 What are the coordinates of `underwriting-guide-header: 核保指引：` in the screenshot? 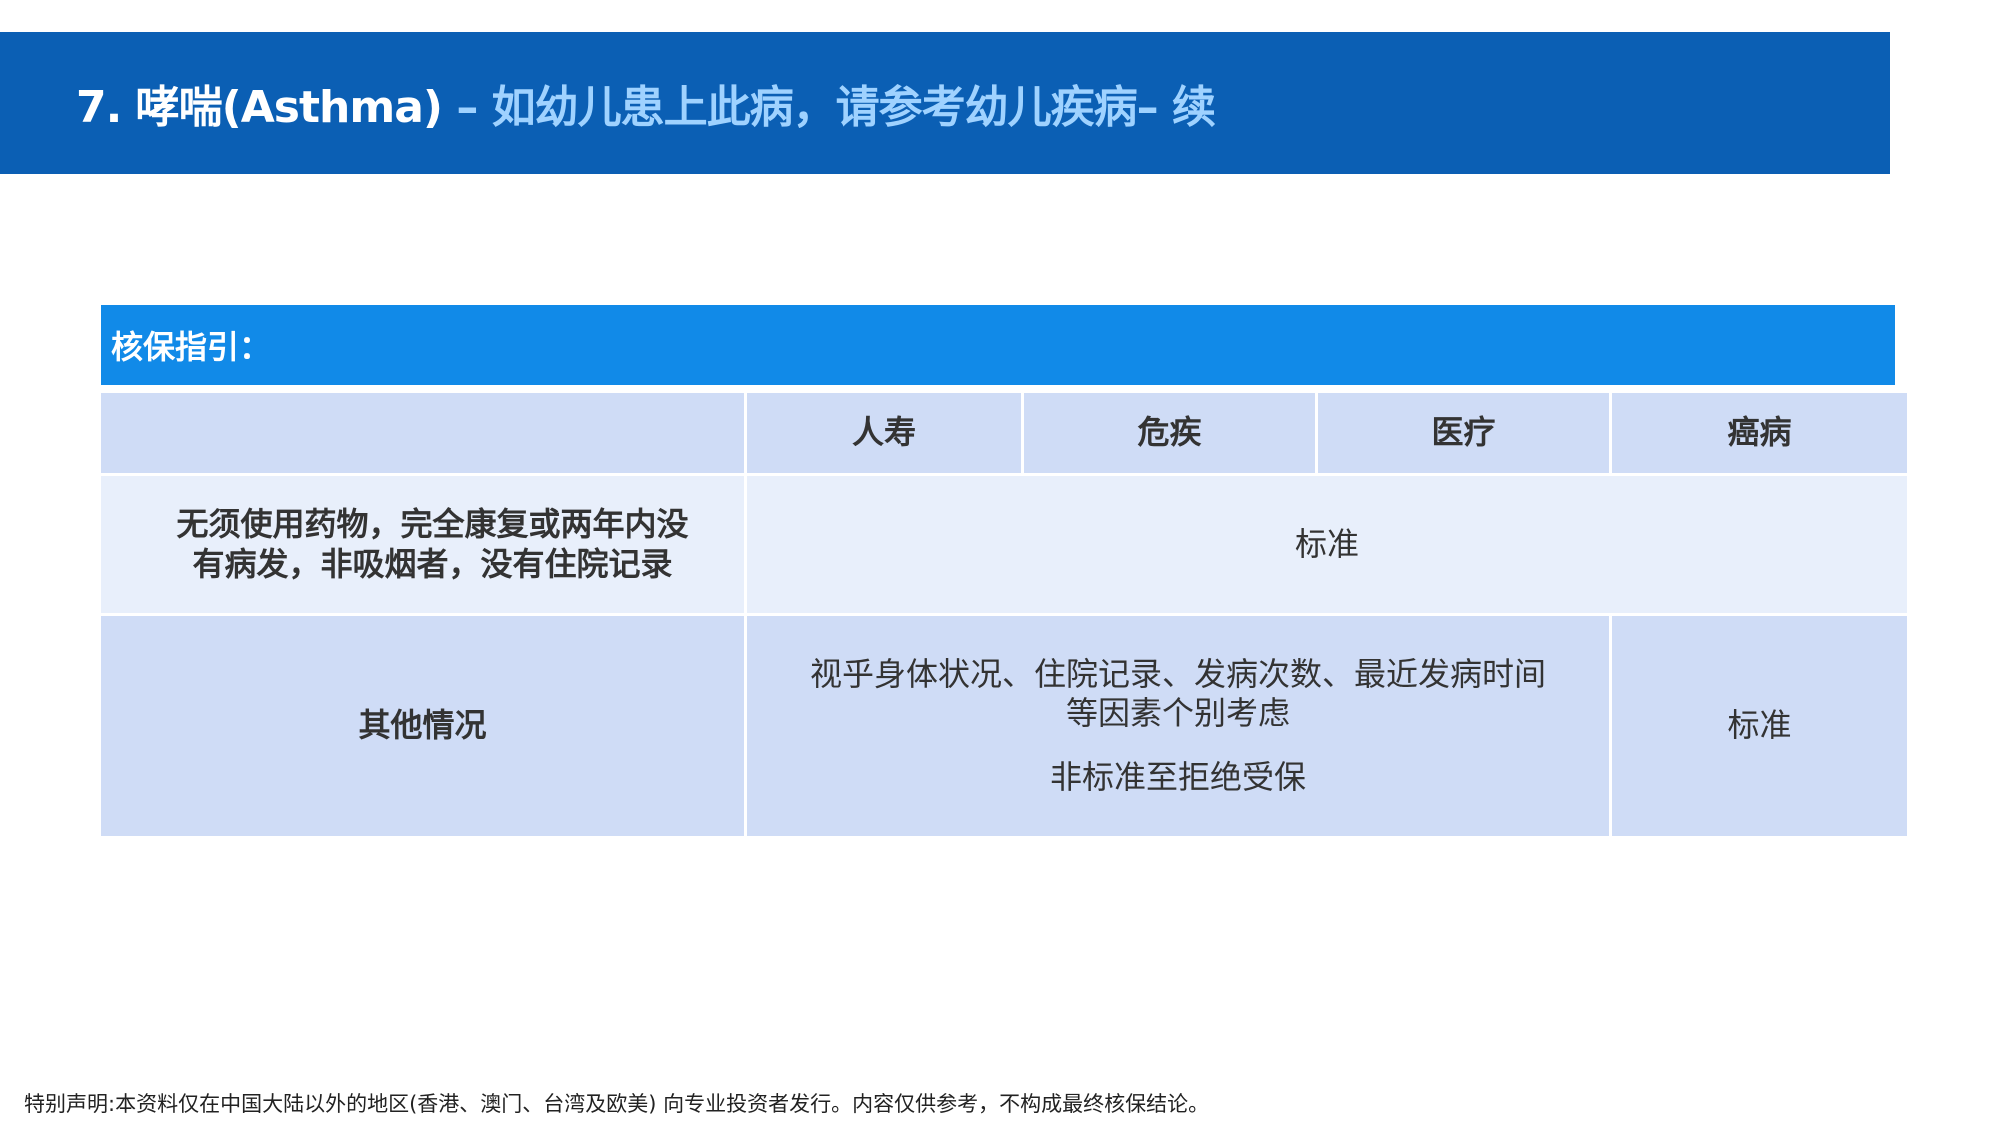 It's located at (998, 345).